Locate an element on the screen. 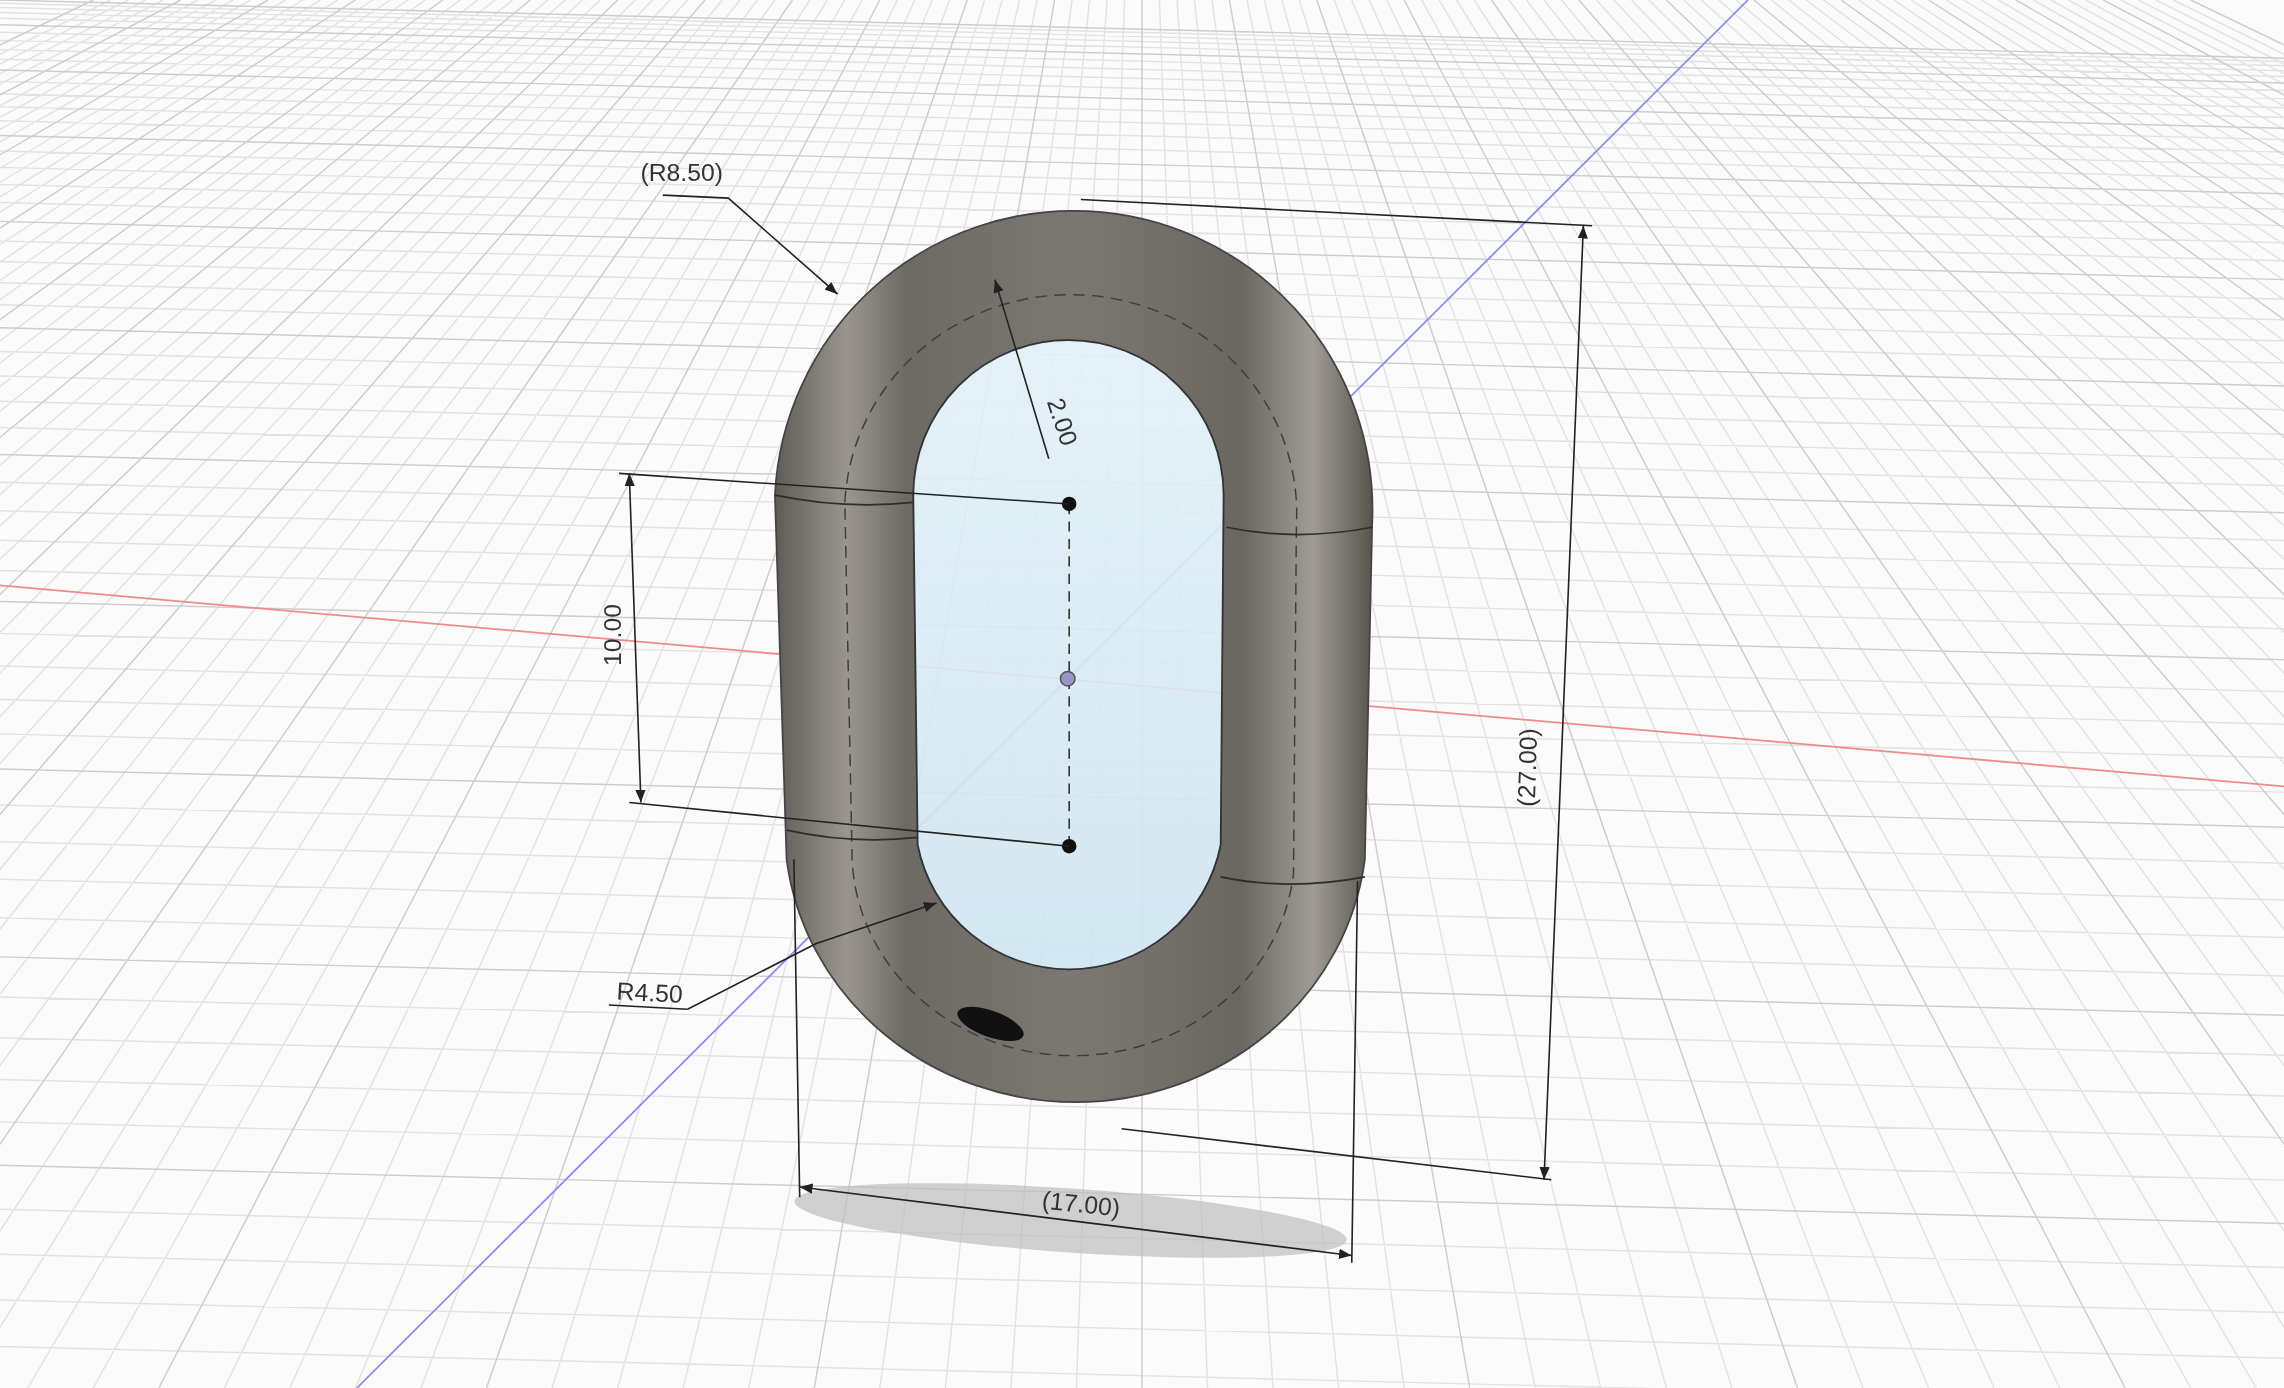 The image size is (2284, 1388). dimension-label: 10.00 is located at coordinates (613, 635).